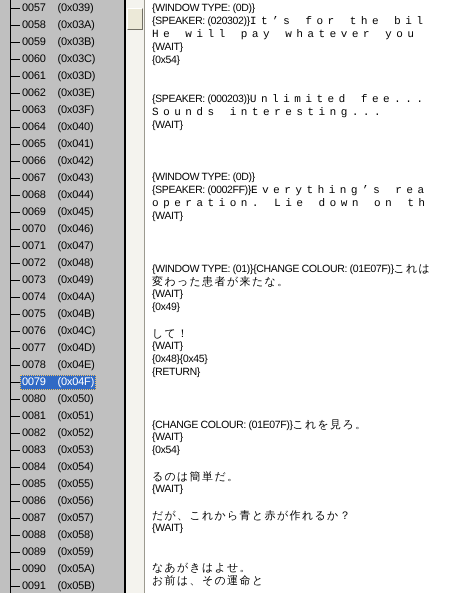 The height and width of the screenshot is (593, 451). What do you see at coordinates (59, 59) in the screenshot?
I see `tree-item: 0060 (0x03C)` at bounding box center [59, 59].